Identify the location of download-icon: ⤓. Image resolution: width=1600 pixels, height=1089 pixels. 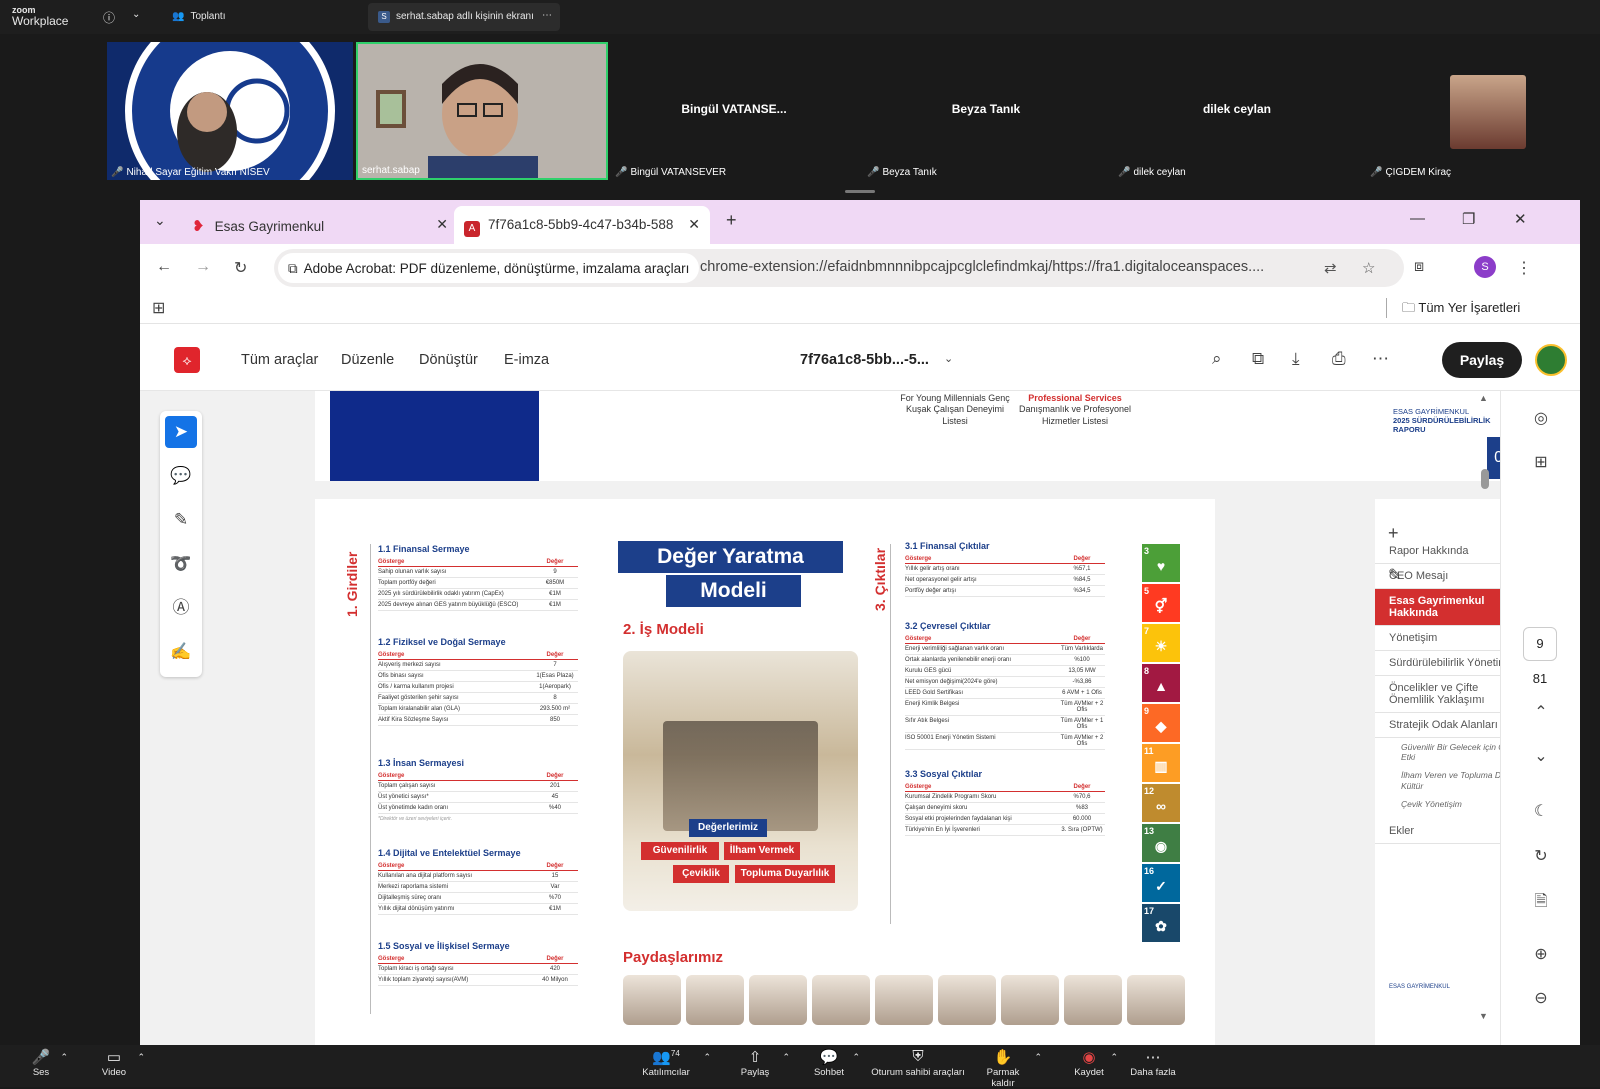
(1296, 359).